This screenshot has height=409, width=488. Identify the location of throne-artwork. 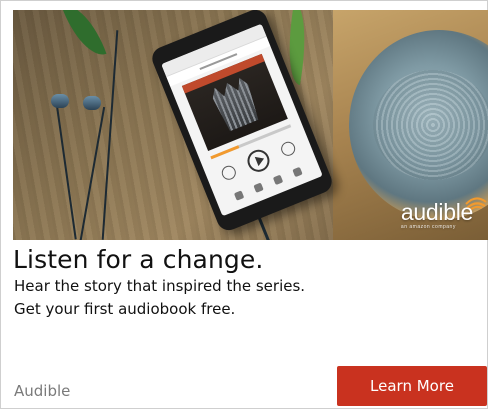
(235, 104).